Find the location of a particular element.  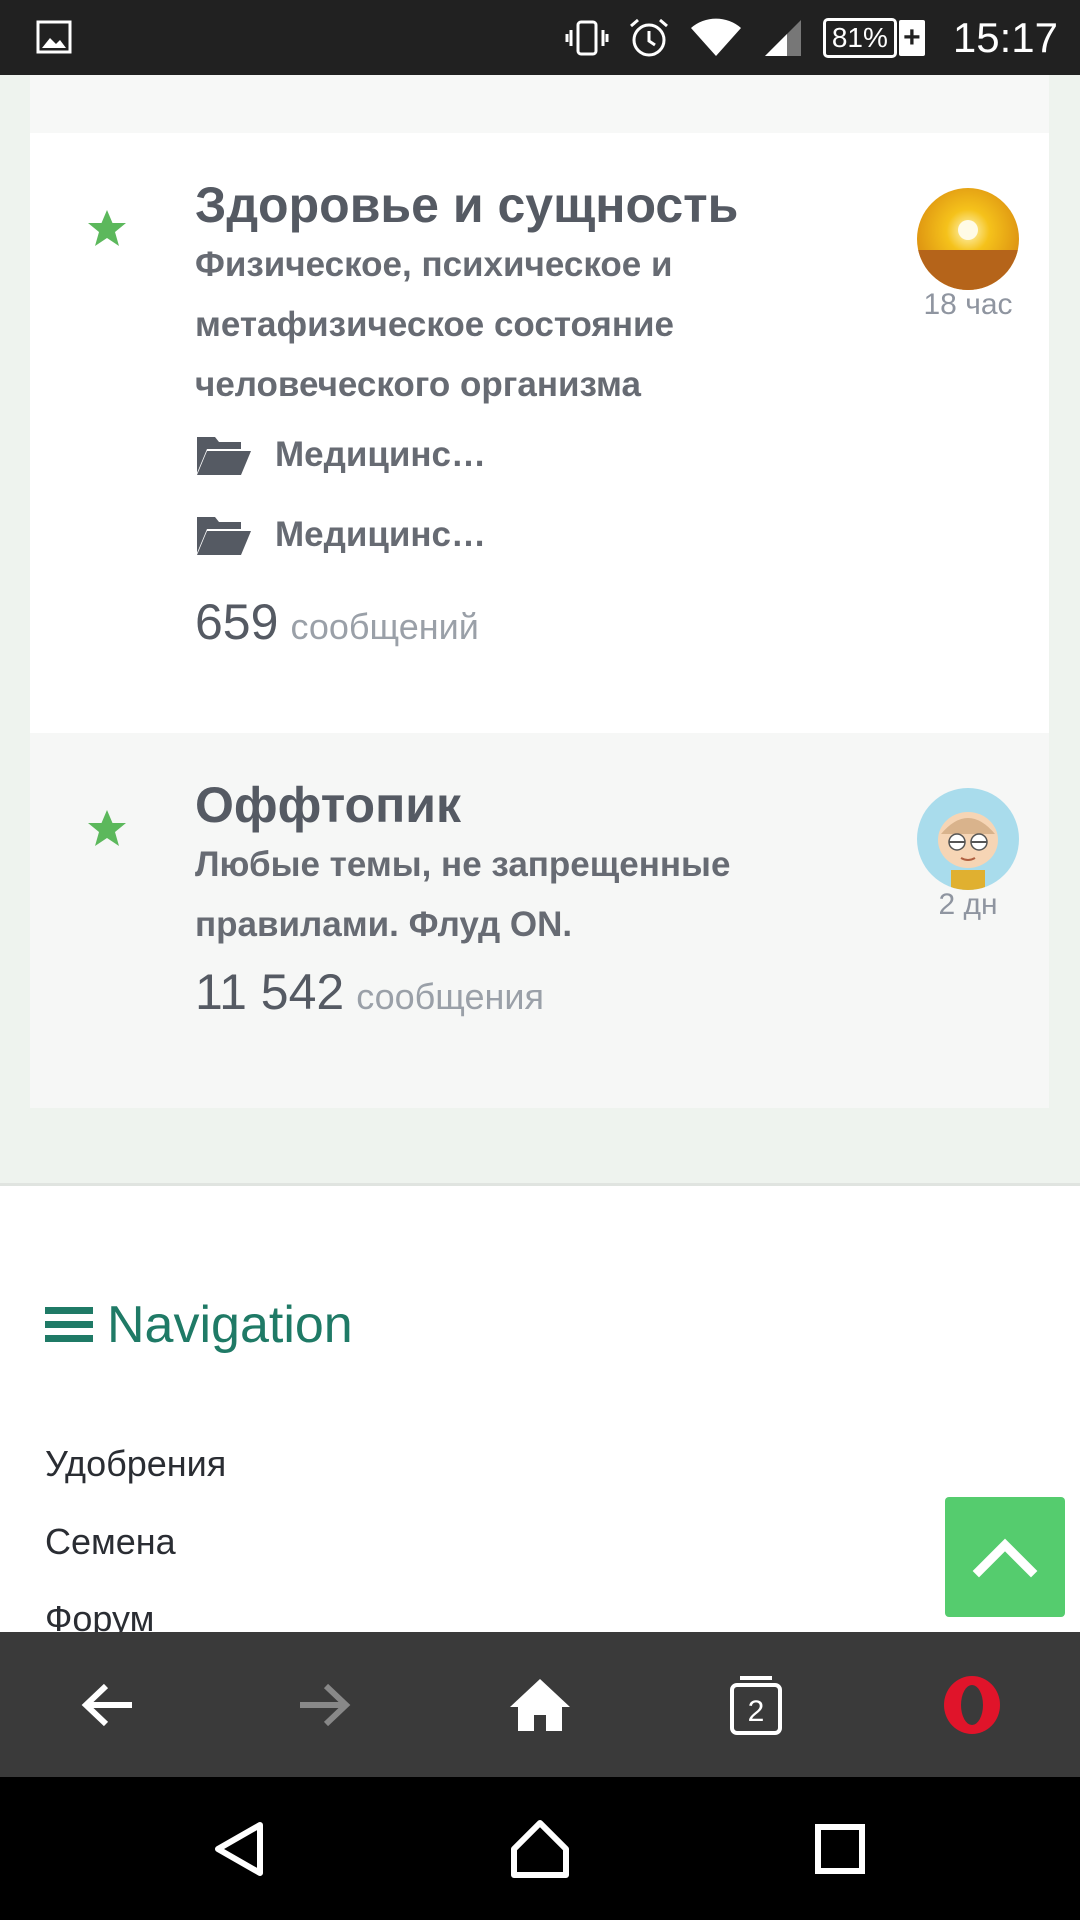

nav-link-seeds: Семена is located at coordinates (110, 1542).